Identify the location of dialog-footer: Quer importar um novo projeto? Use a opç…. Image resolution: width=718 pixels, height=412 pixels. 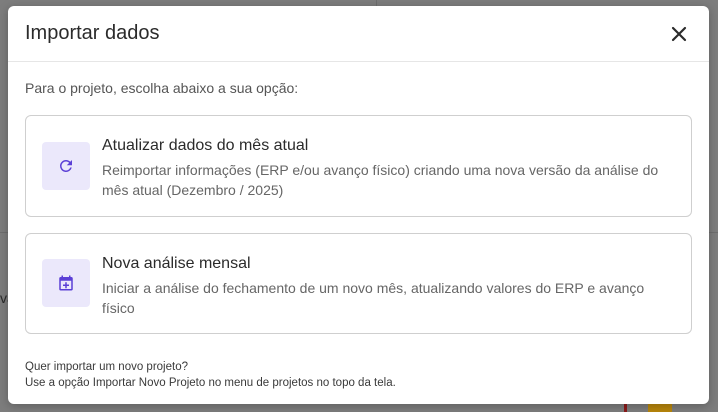
(210, 375).